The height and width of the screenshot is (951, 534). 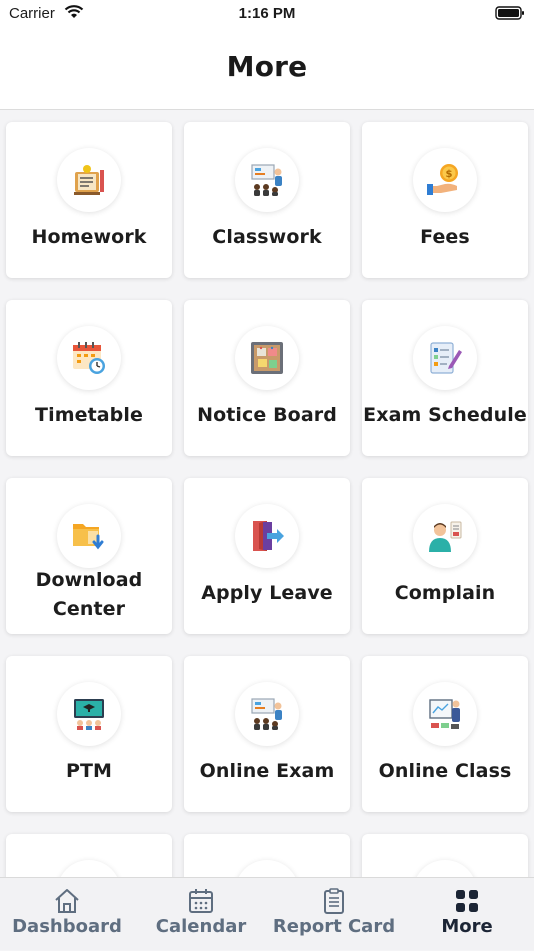 What do you see at coordinates (267, 66) in the screenshot?
I see `page-title: More` at bounding box center [267, 66].